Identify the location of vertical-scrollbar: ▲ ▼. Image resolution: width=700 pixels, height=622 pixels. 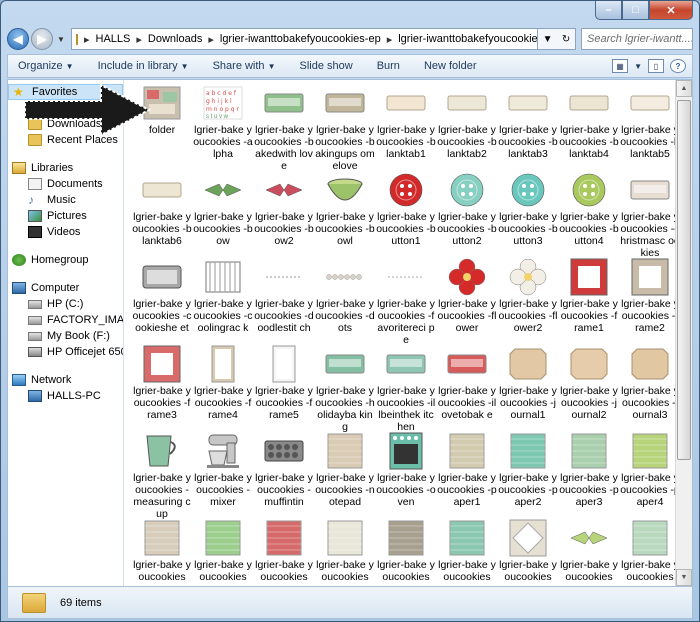
(683, 333).